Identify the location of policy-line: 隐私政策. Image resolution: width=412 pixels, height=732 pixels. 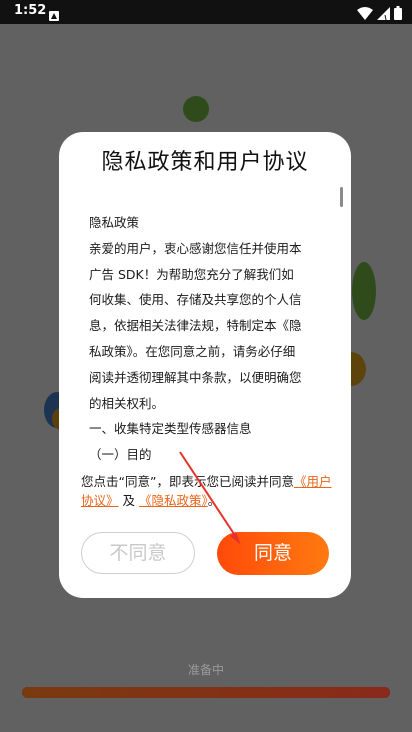
(114, 222).